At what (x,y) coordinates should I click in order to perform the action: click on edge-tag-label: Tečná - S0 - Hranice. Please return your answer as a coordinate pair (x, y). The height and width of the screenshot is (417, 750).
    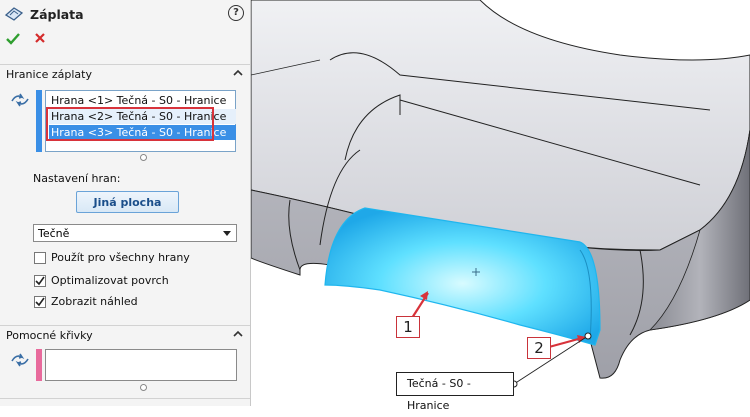
    Looking at the image, I should click on (455, 392).